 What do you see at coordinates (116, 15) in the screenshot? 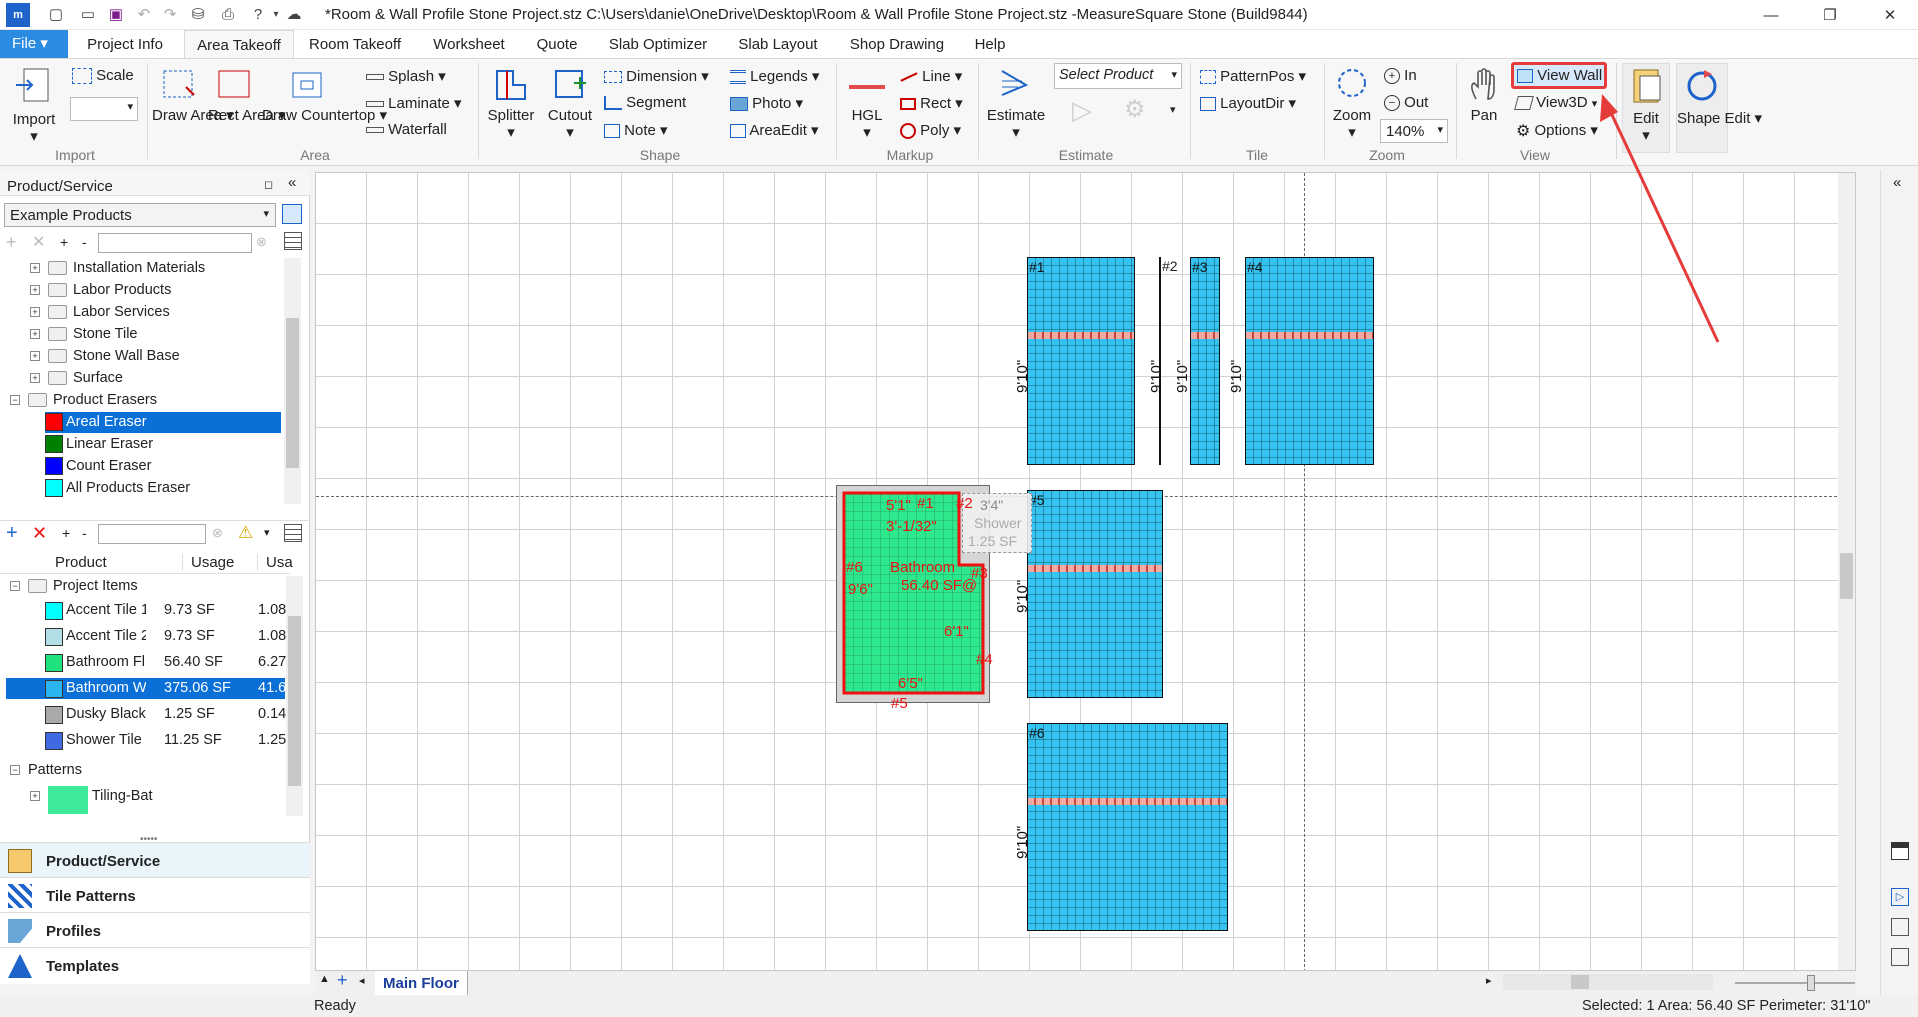
I see `save-icon: ▣` at bounding box center [116, 15].